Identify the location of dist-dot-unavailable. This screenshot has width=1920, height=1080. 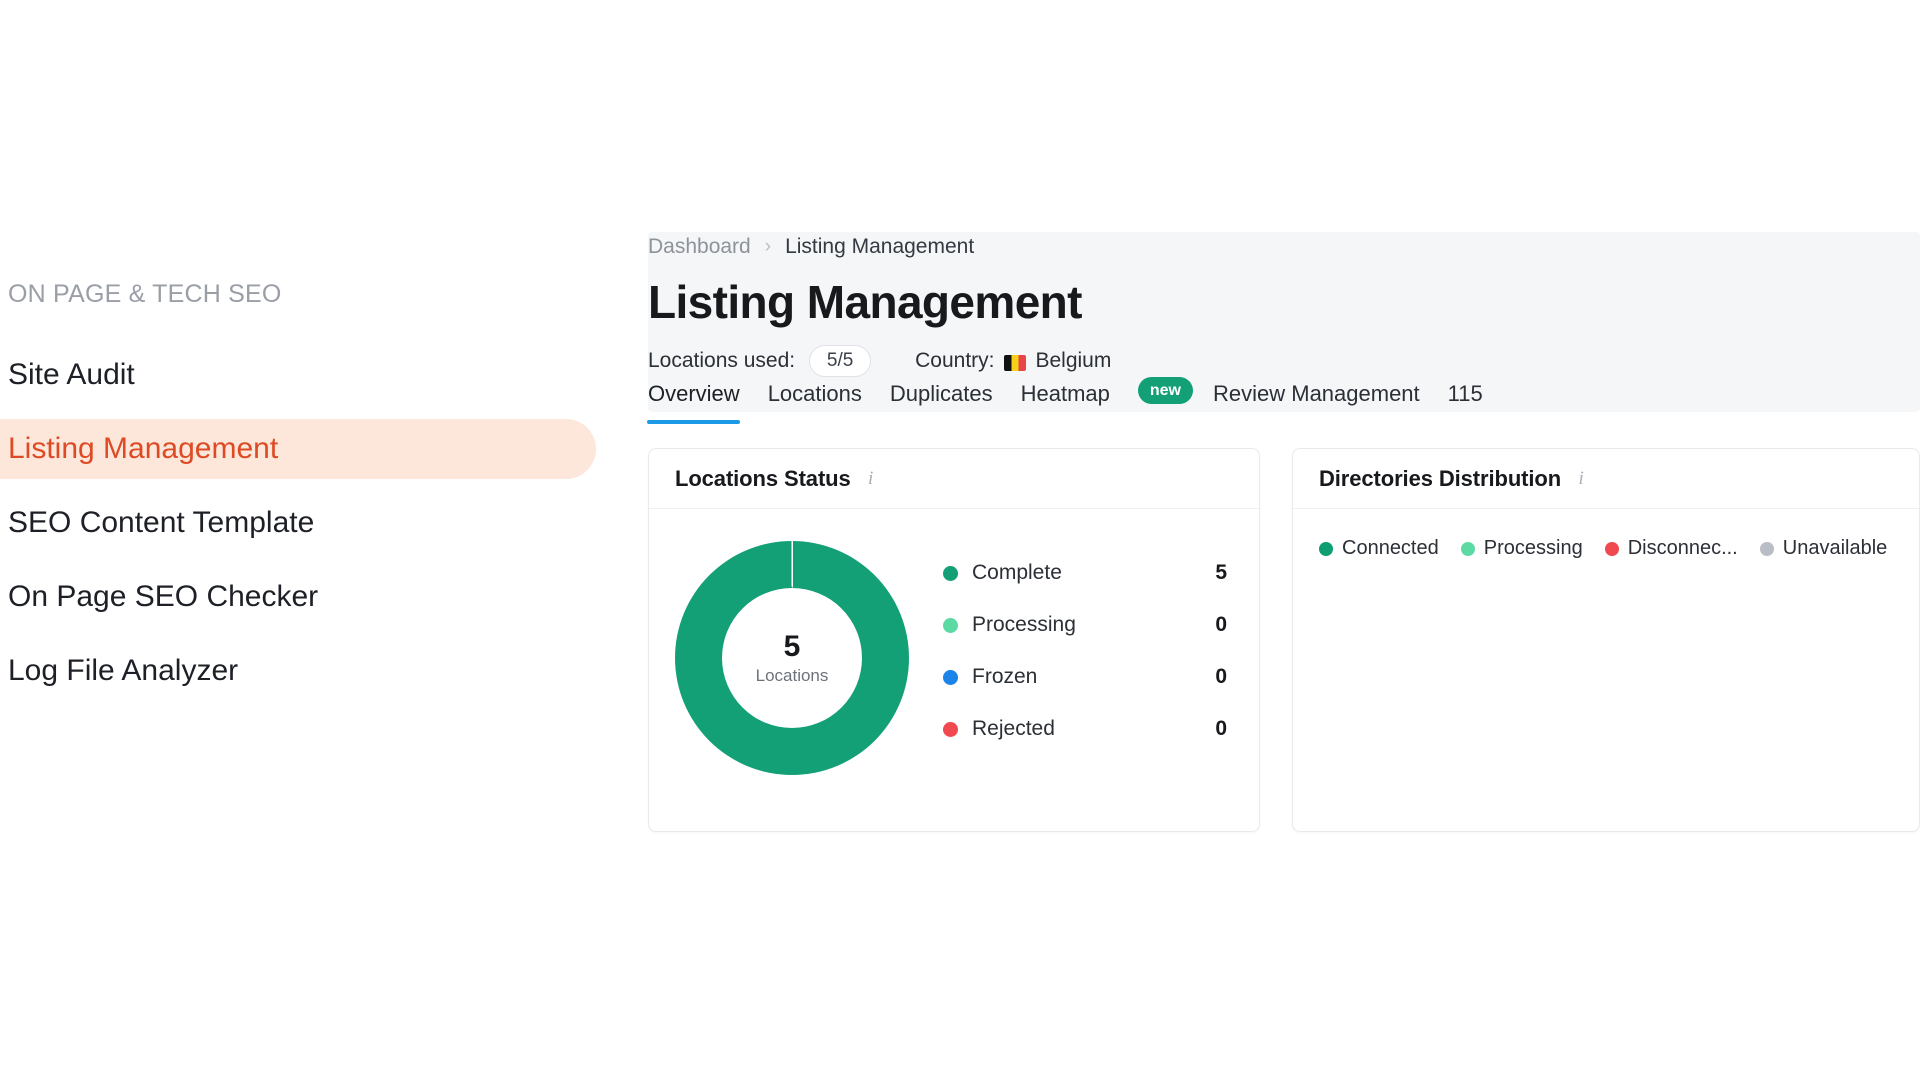
(1766, 548).